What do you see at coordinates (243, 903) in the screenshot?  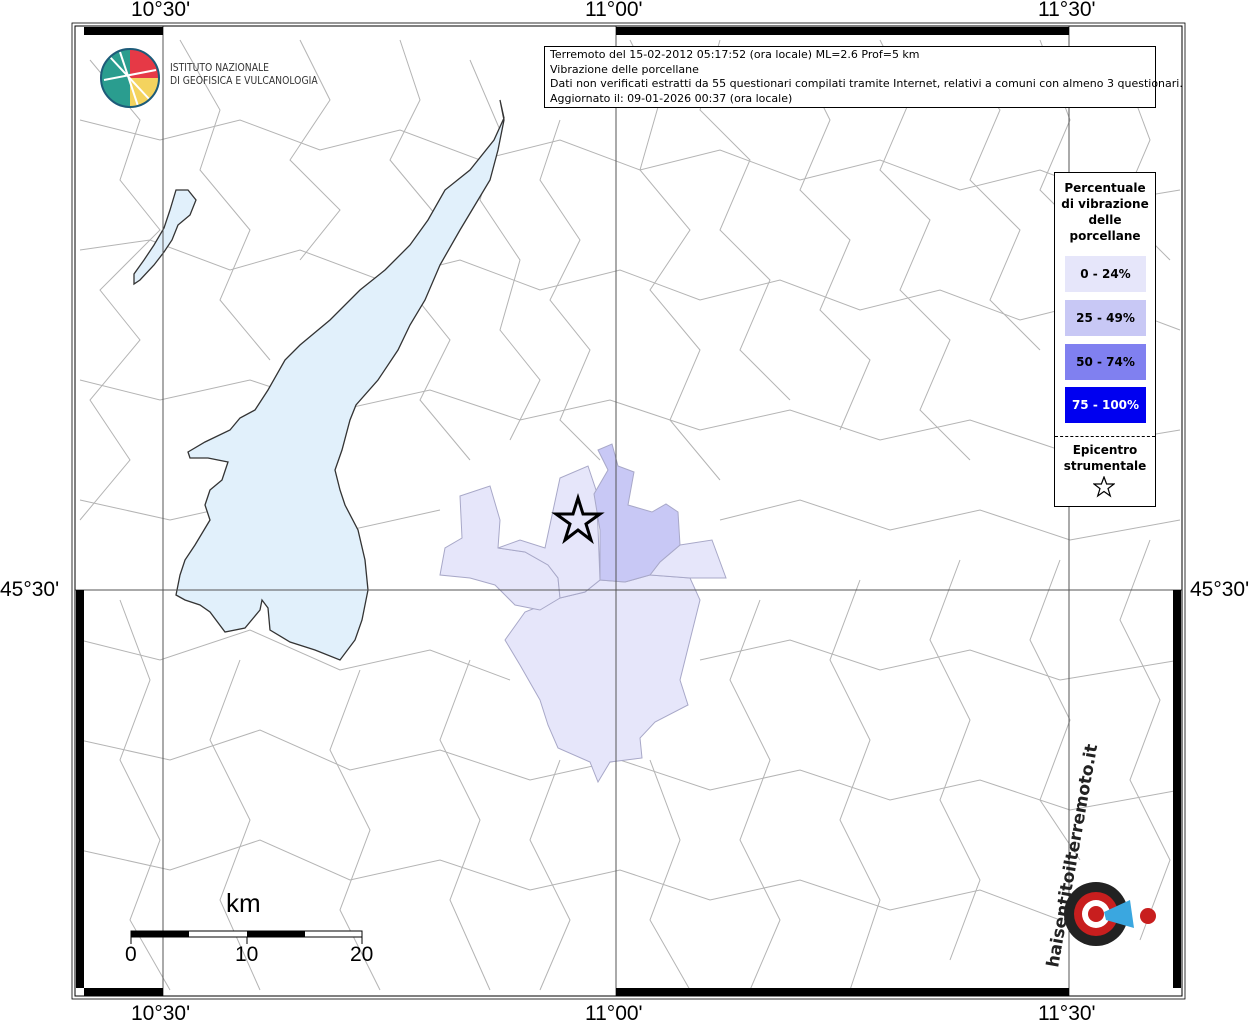 I see `scale-unit-label: km` at bounding box center [243, 903].